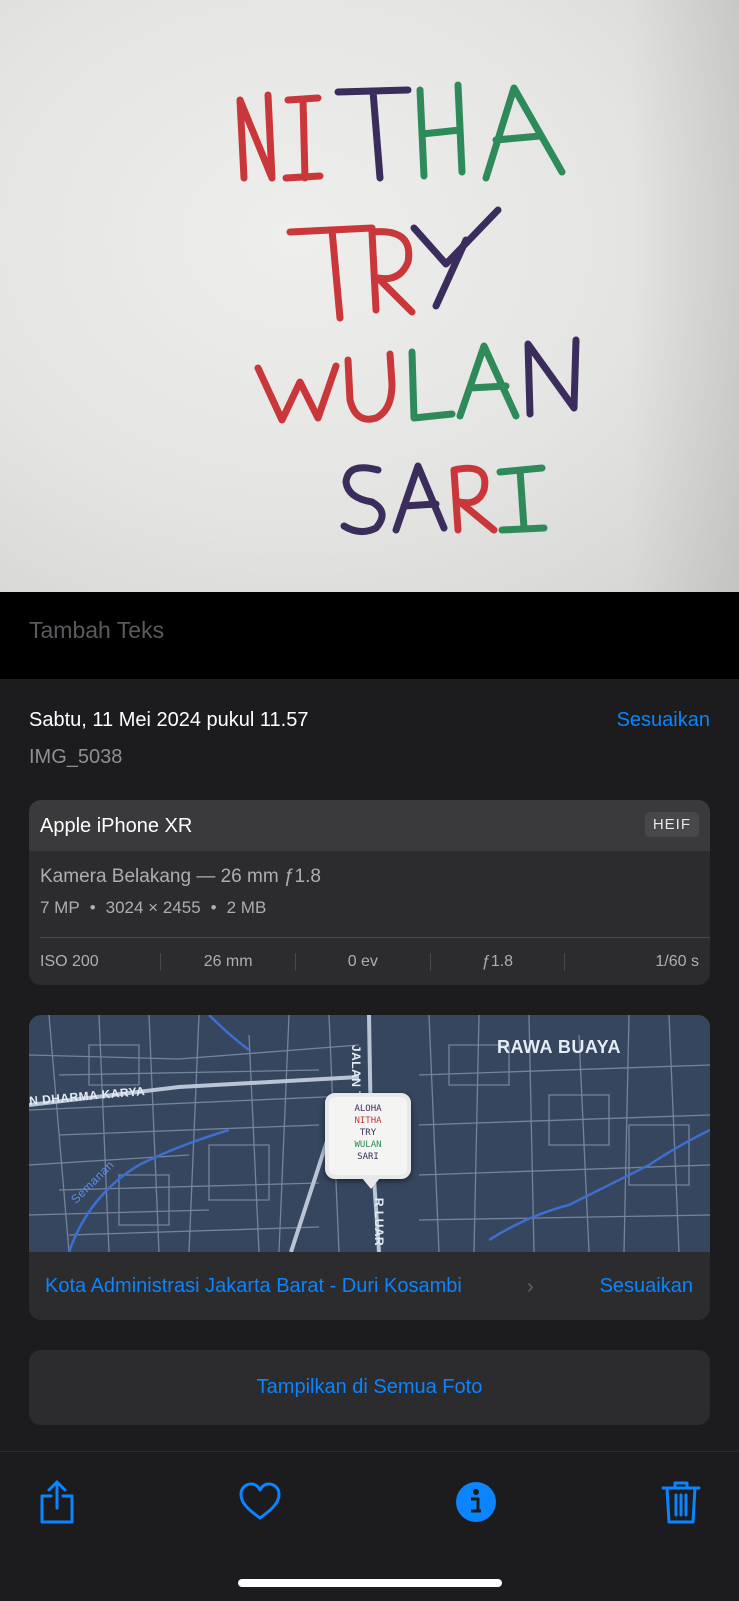  Describe the element at coordinates (368, 1157) in the screenshot. I see `thumb-line: SARI` at that location.